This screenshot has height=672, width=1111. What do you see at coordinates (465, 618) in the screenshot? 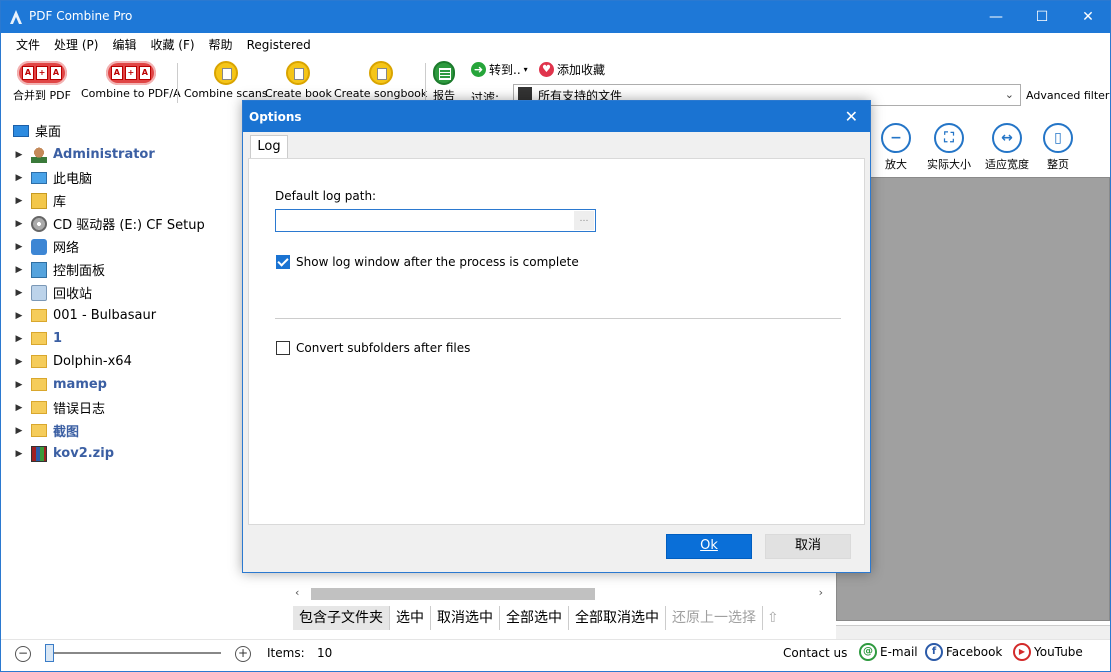
I see `deselect-button: 取消选中` at bounding box center [465, 618].